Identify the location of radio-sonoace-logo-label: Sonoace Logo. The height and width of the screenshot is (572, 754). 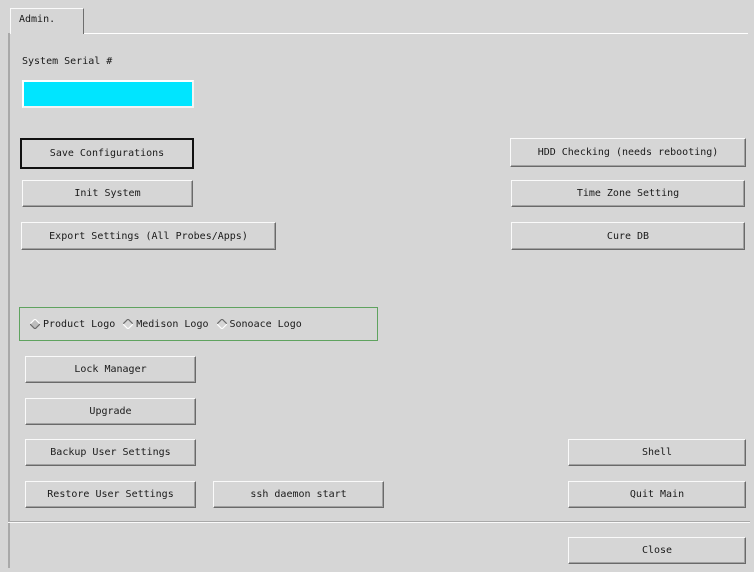
(265, 324).